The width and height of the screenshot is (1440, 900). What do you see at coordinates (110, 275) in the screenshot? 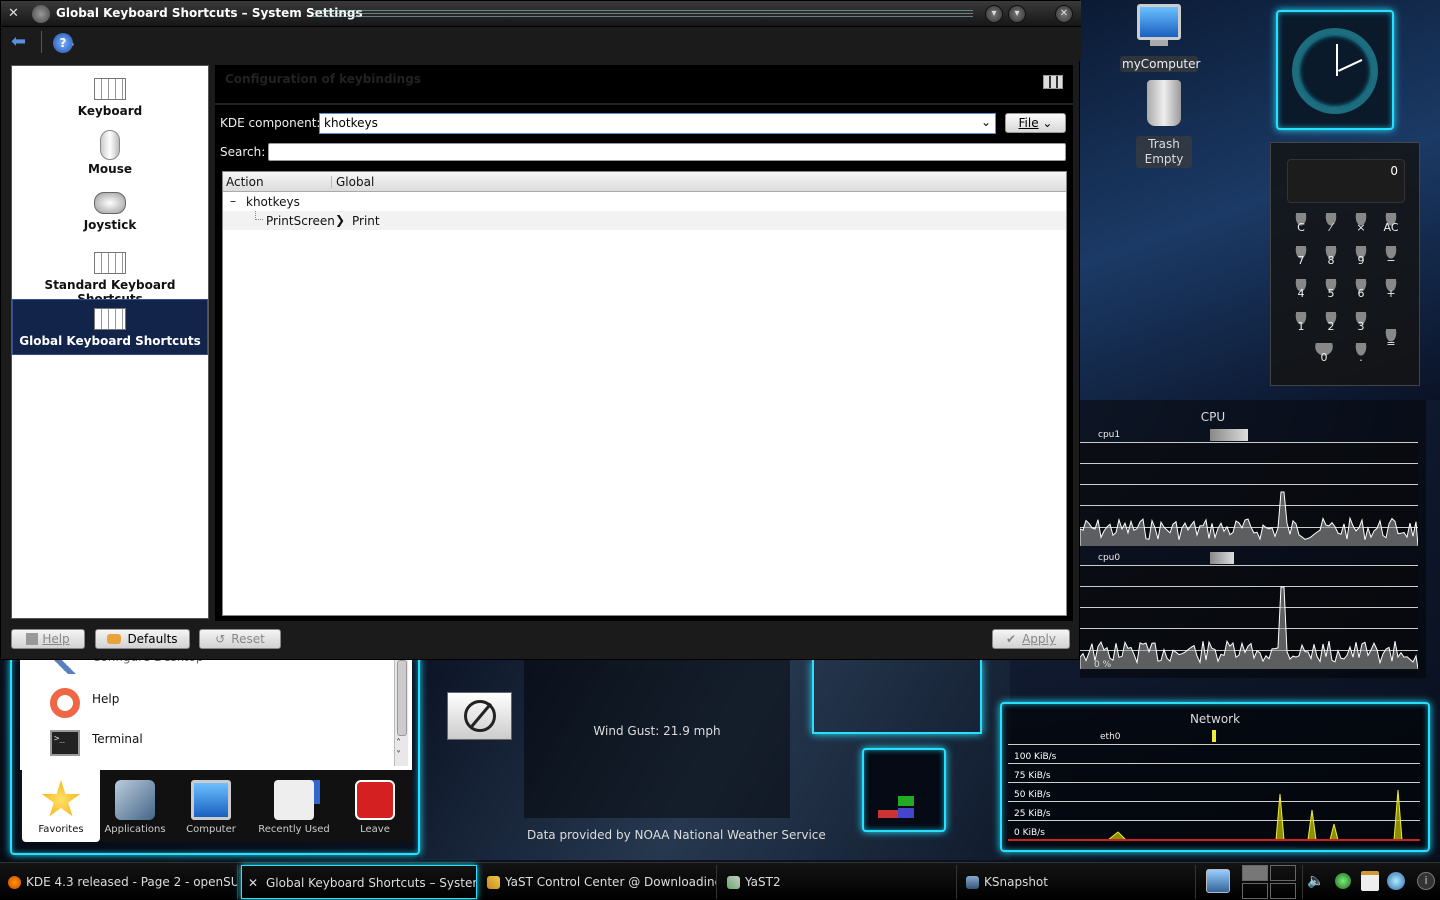
I see `sidebar-item-standard-shortcuts: Standard Keyboard Shortcuts` at bounding box center [110, 275].